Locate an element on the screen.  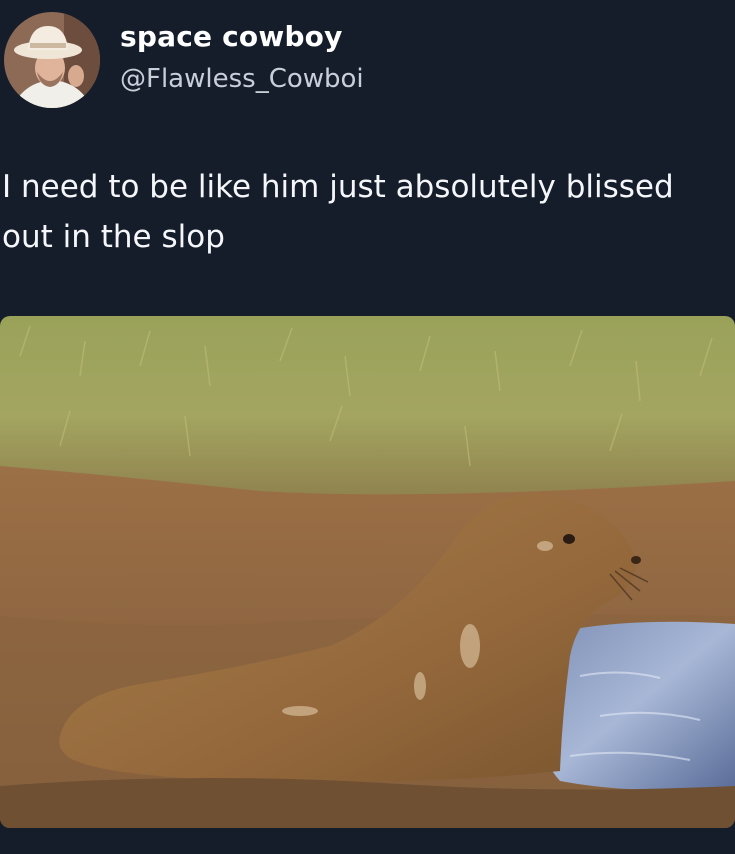
post-text-line: out in the slop is located at coordinates (113, 237).